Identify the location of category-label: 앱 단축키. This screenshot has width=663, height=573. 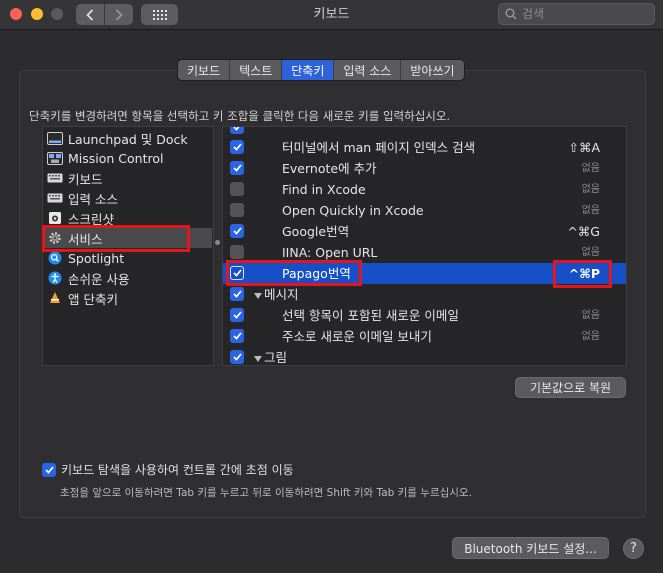
(93, 299).